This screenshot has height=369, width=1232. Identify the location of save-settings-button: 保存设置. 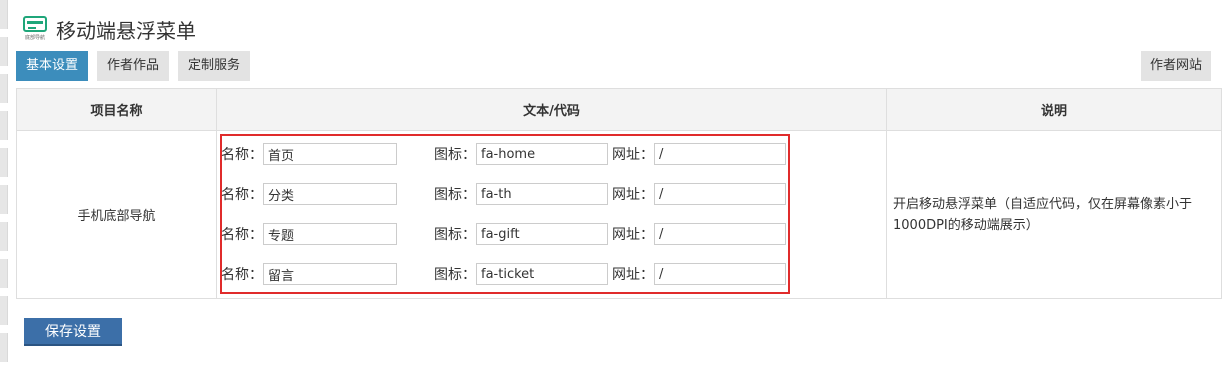
(73, 332).